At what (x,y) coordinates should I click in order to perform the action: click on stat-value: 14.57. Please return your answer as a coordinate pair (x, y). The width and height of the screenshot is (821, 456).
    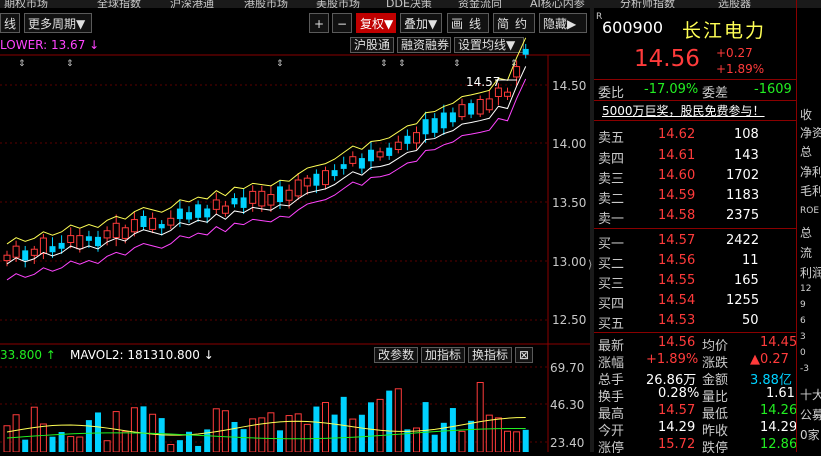
    Looking at the image, I should click on (677, 410).